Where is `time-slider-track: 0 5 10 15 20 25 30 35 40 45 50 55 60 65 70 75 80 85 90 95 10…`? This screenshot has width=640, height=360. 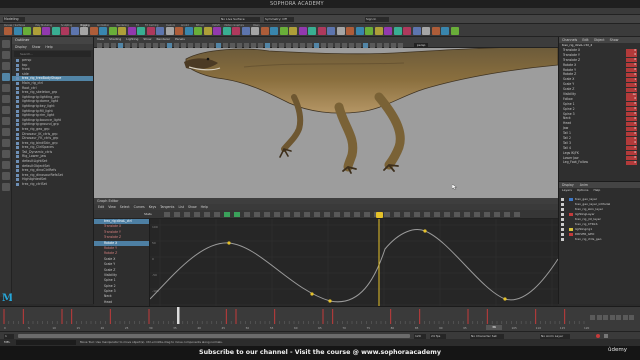
time-slider-track: 0 5 10 15 20 25 30 35 40 45 50 55 60 65 70 75 80 85 90 95 10… is located at coordinates (320, 319).